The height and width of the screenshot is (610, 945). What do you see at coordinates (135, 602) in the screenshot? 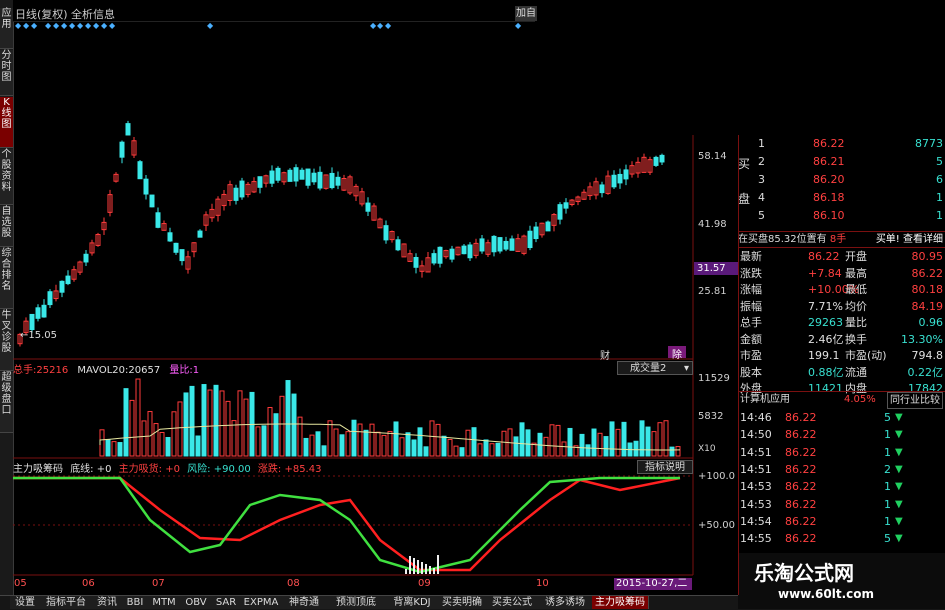
I see `bottom-tab: BBI` at bounding box center [135, 602].